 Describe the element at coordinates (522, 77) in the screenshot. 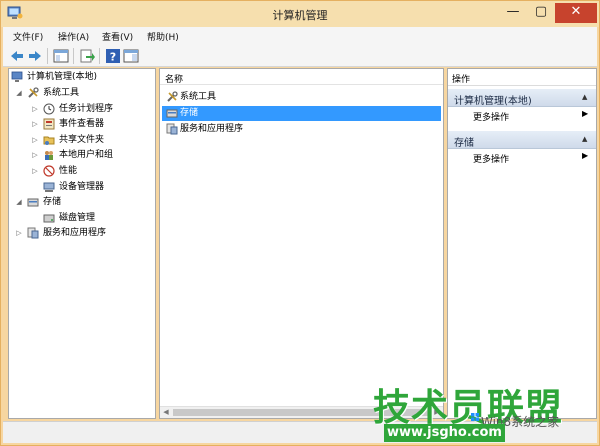

I see `actions-header: 操作` at that location.